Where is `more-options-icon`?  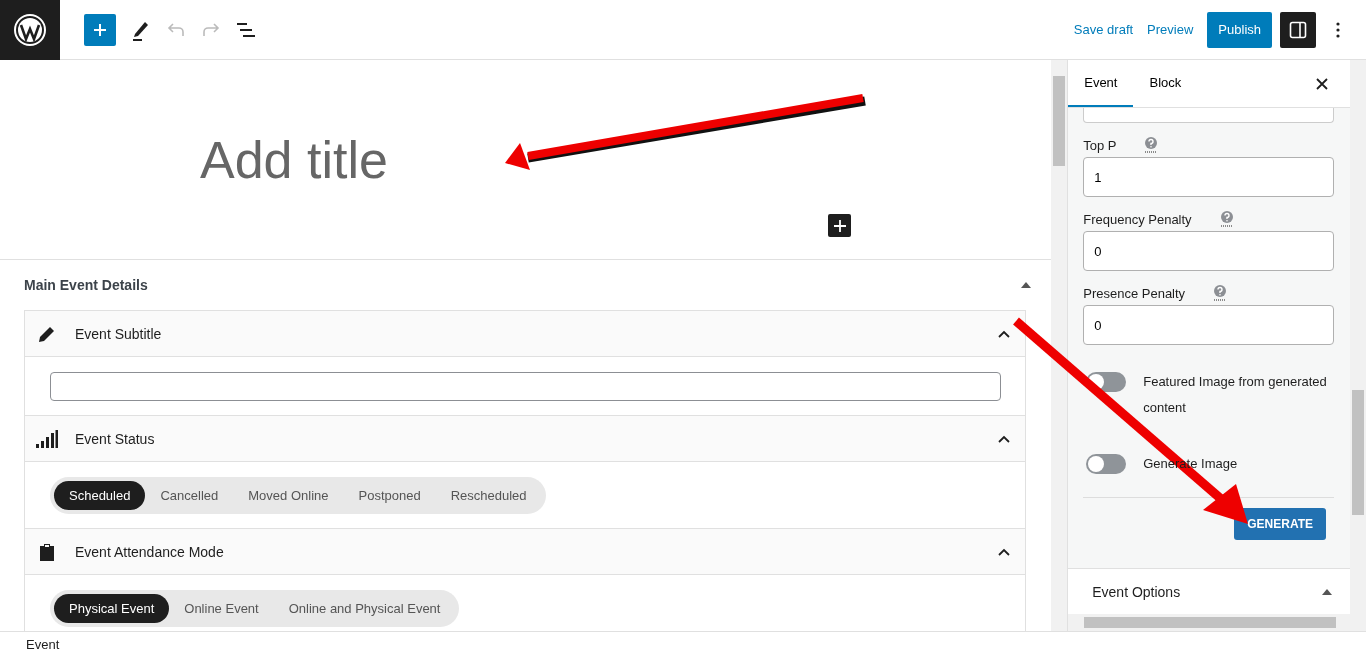 more-options-icon is located at coordinates (1338, 29).